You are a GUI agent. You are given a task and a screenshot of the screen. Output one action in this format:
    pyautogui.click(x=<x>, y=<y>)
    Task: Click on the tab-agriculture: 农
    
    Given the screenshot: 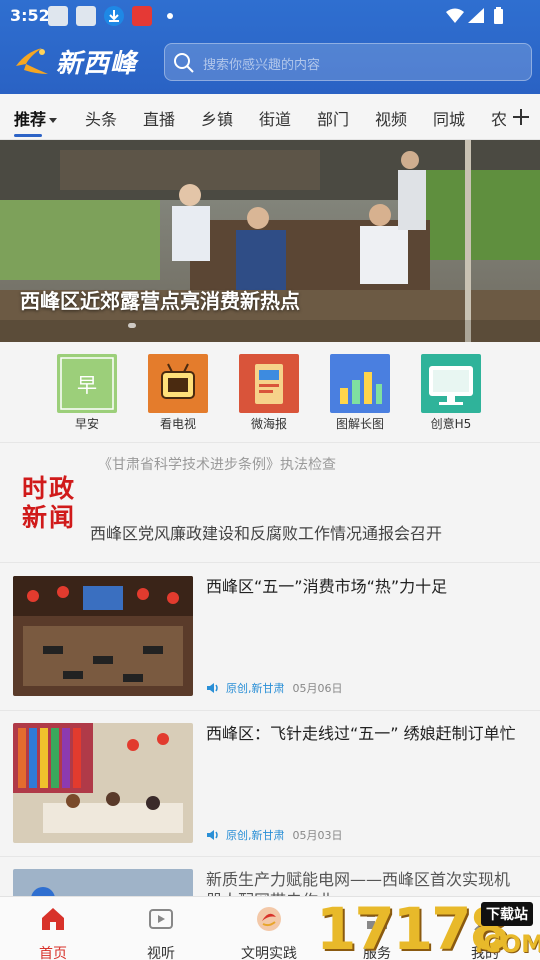 What is the action you would take?
    pyautogui.click(x=499, y=118)
    